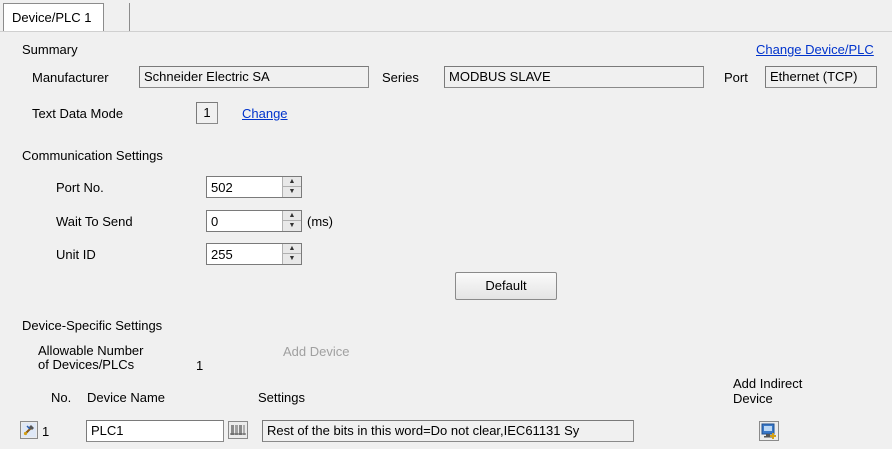  I want to click on column-header-add-indirect-device: Add Indirect Device, so click(767, 391).